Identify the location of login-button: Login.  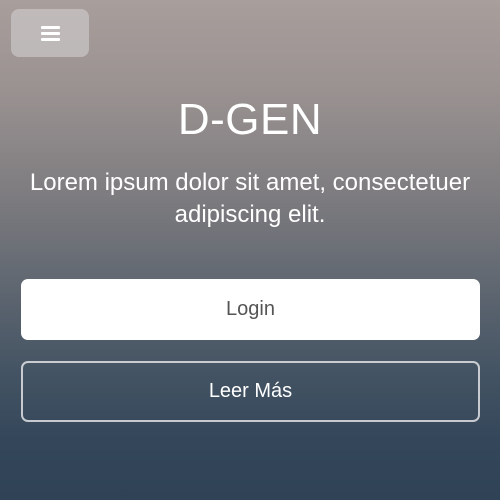
(250, 309).